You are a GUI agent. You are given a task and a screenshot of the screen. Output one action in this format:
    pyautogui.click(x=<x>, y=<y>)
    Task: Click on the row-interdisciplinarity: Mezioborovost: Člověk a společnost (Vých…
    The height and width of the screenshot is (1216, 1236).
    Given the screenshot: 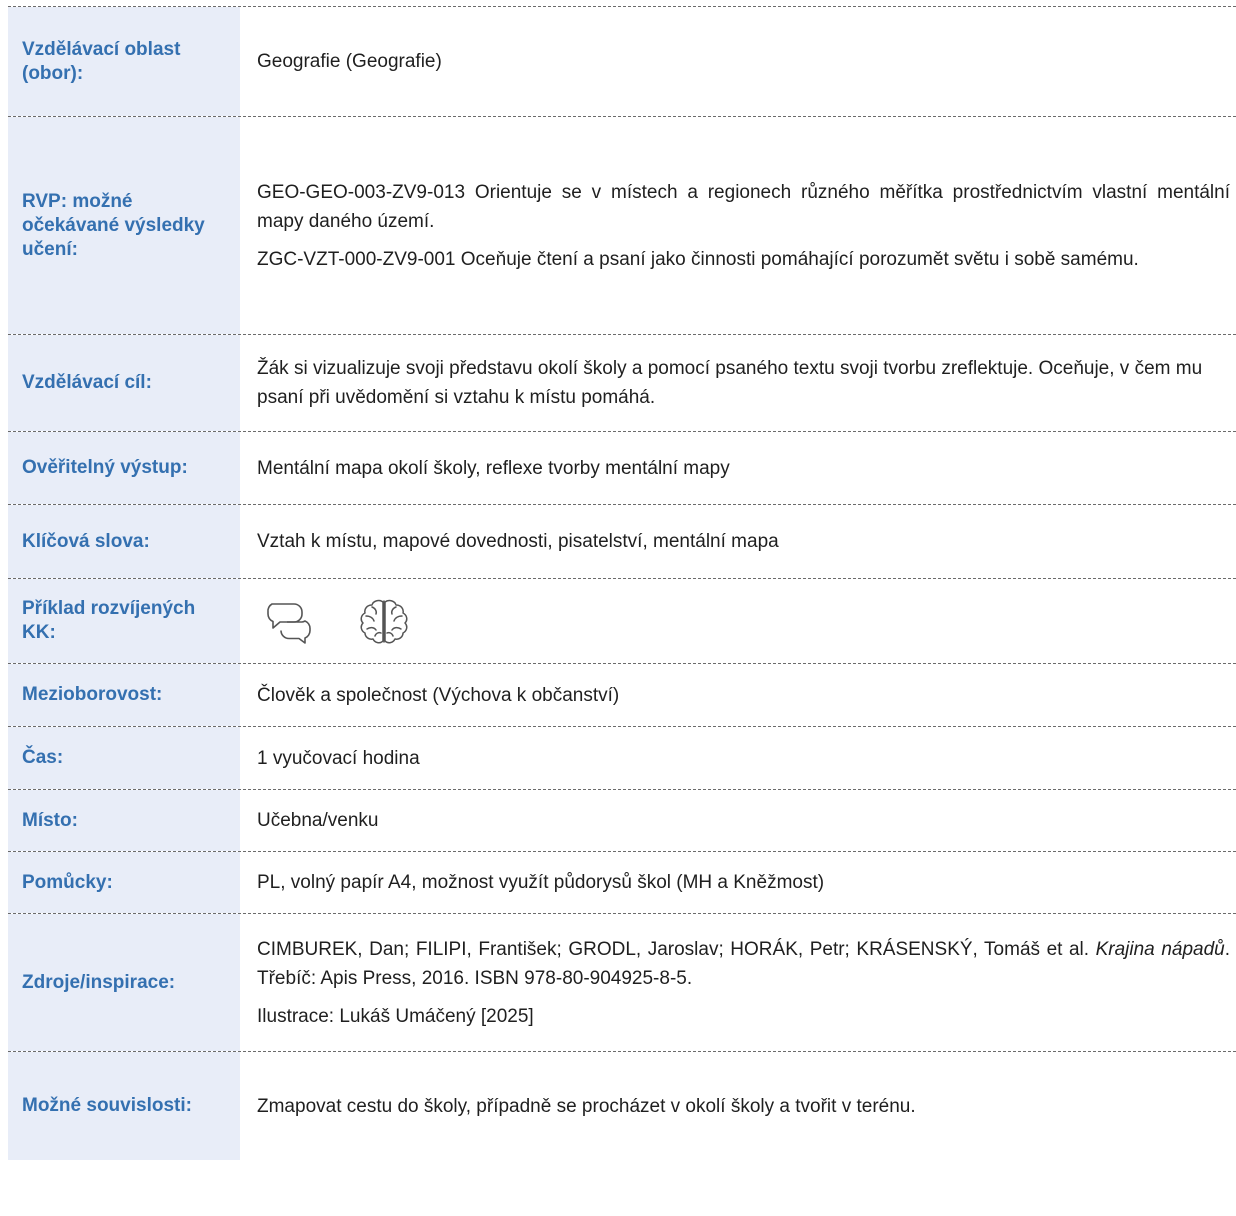 What is the action you would take?
    pyautogui.click(x=622, y=694)
    